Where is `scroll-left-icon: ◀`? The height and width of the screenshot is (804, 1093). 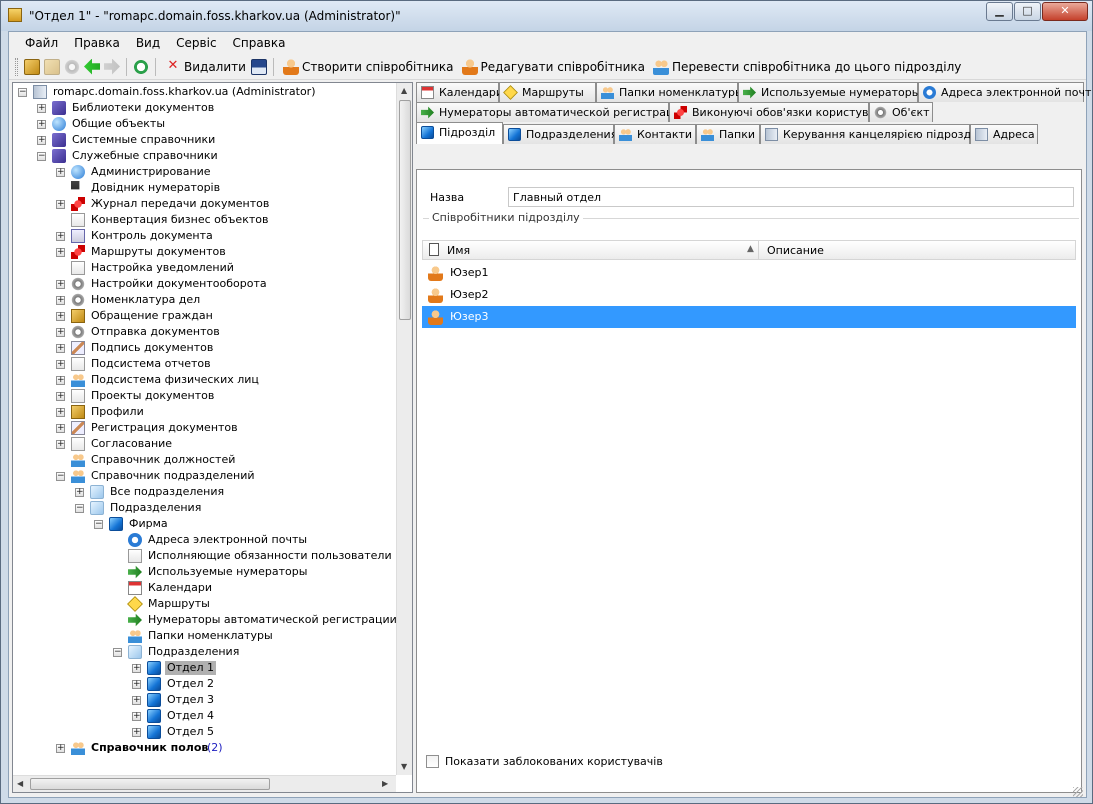
scroll-left-icon: ◀ is located at coordinates (20, 783).